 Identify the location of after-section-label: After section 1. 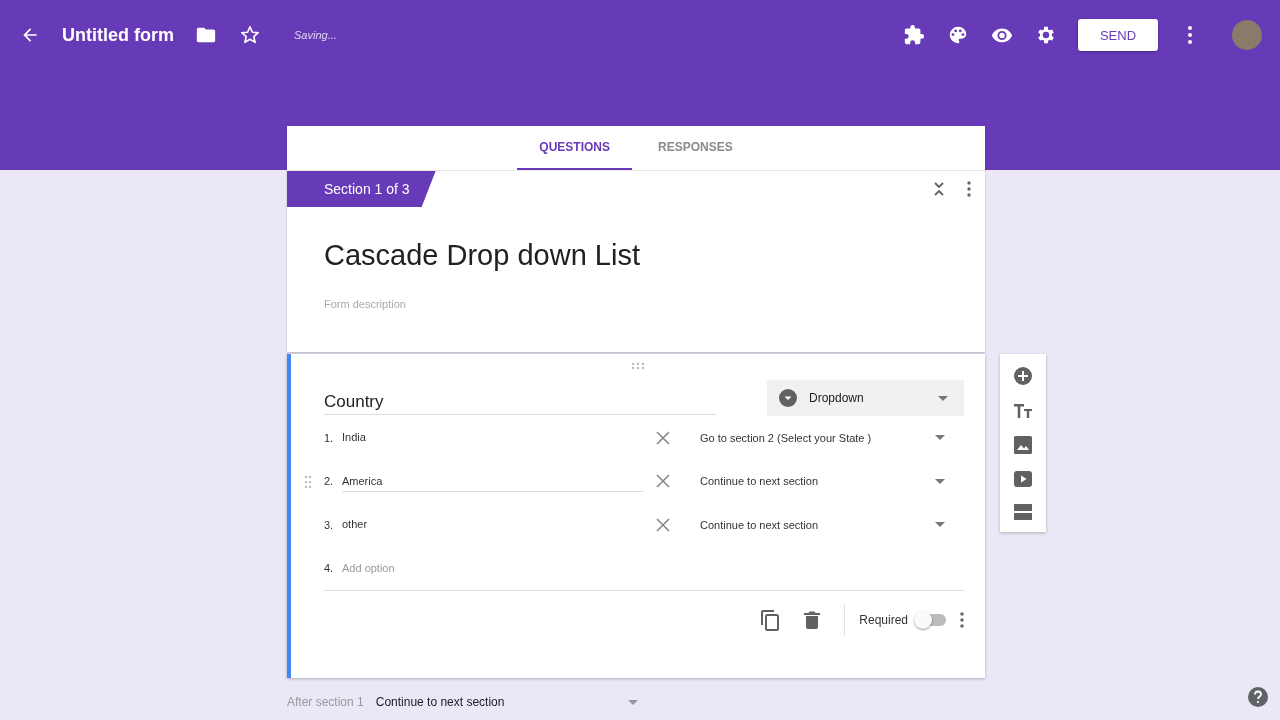
(325, 702).